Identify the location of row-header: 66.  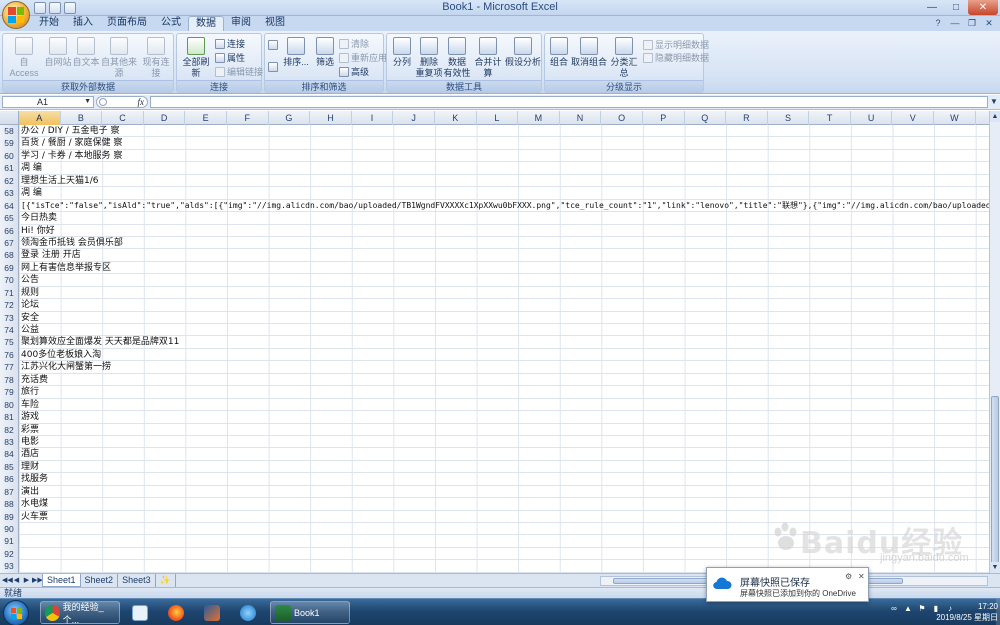
(9, 230).